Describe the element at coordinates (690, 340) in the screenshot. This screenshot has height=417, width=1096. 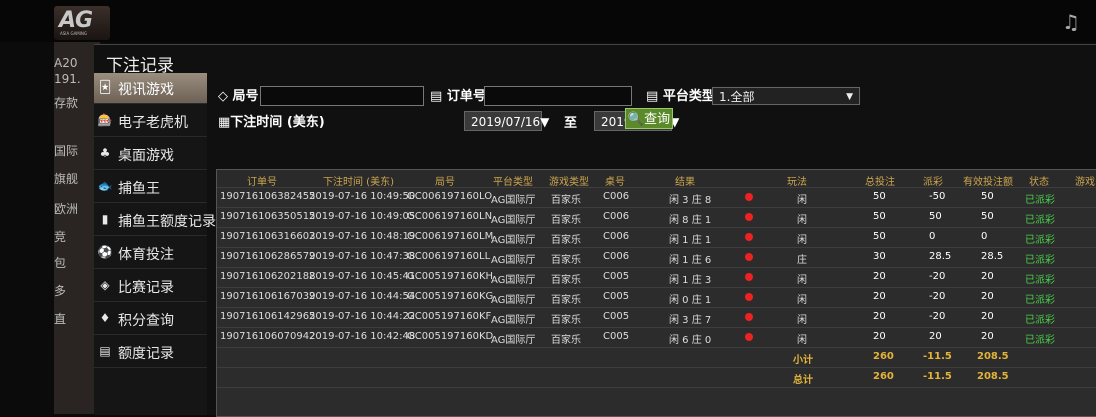
I see `table-cell: 闲 6 庄 0` at that location.